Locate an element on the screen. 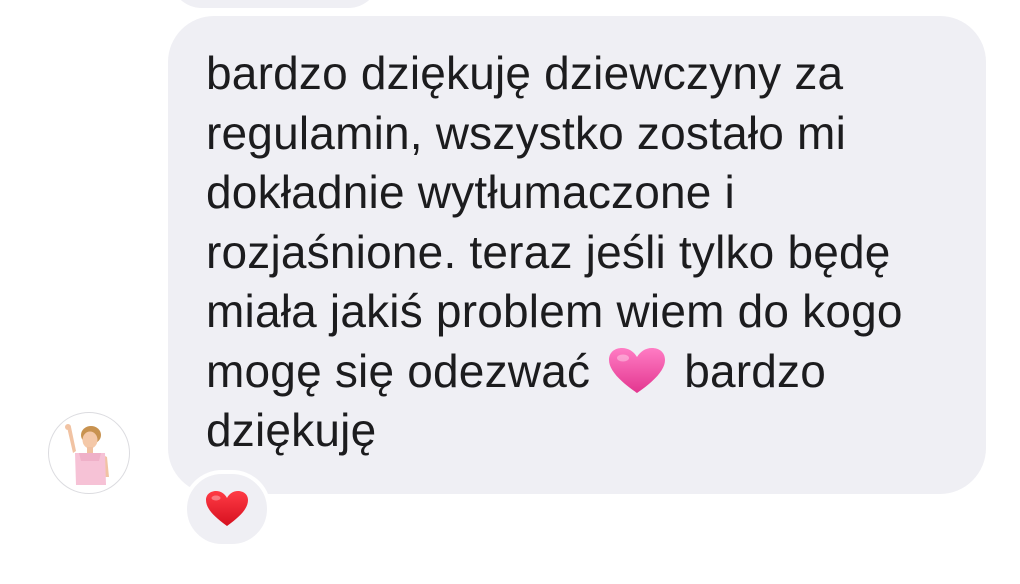 The width and height of the screenshot is (1020, 584). message-line: miała jakiś problem wiem do kogo is located at coordinates (554, 311).